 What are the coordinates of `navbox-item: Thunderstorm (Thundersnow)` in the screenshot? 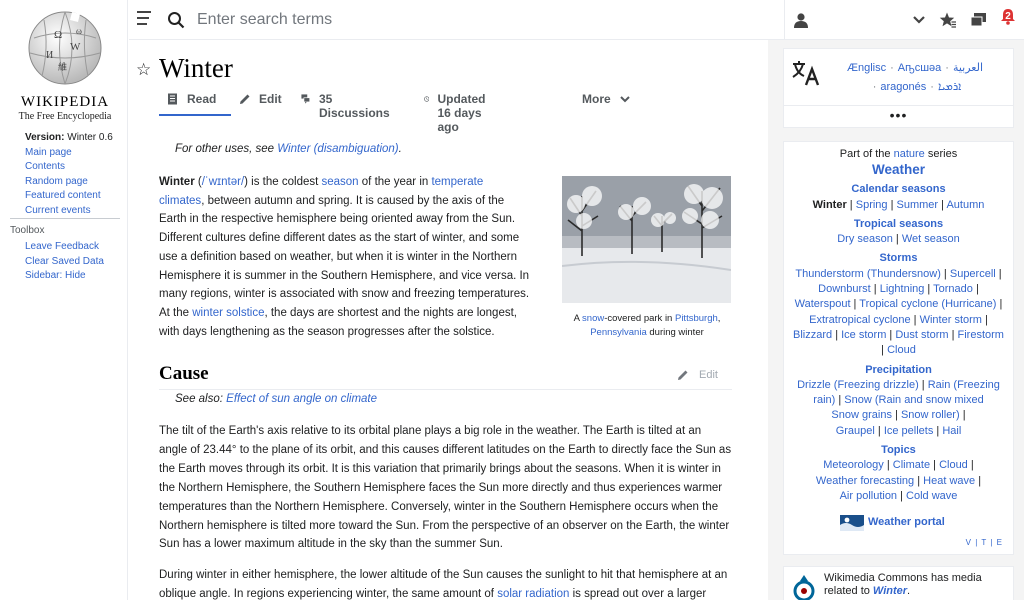 It's located at (868, 274).